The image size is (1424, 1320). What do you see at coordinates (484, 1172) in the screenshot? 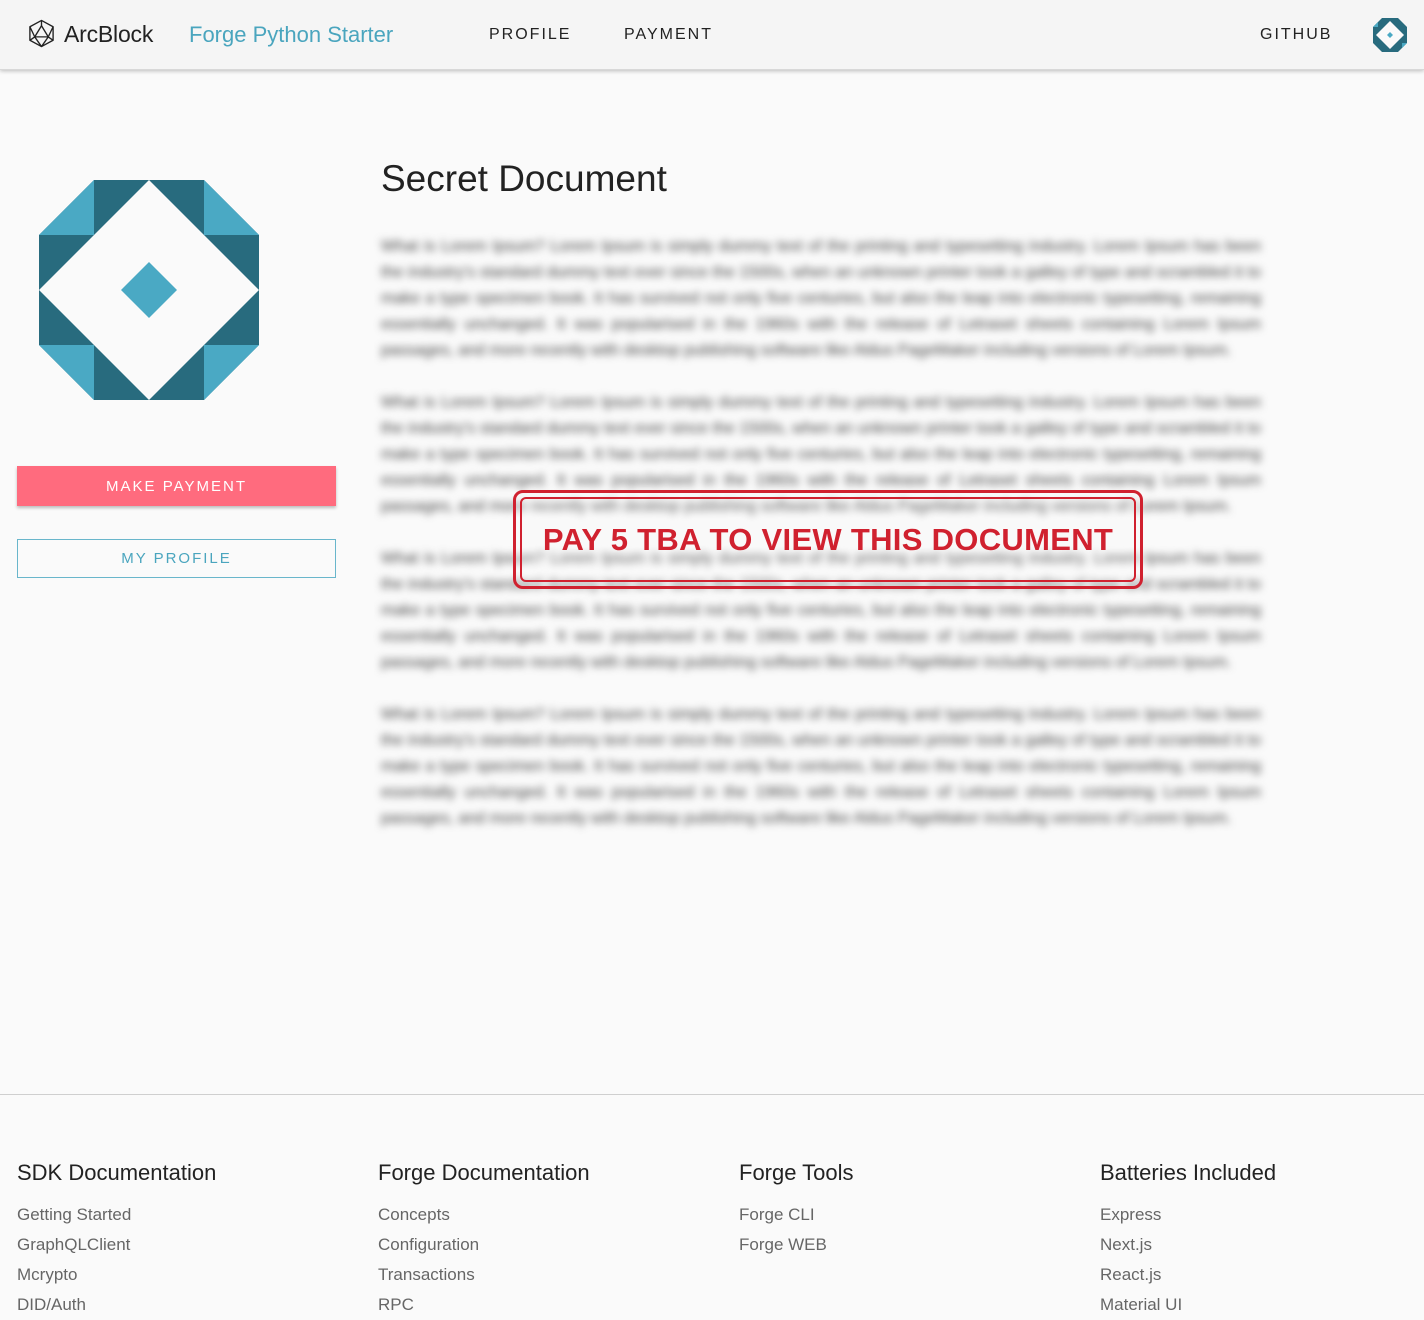
I see `footer-column-title: Forge Documentation` at bounding box center [484, 1172].